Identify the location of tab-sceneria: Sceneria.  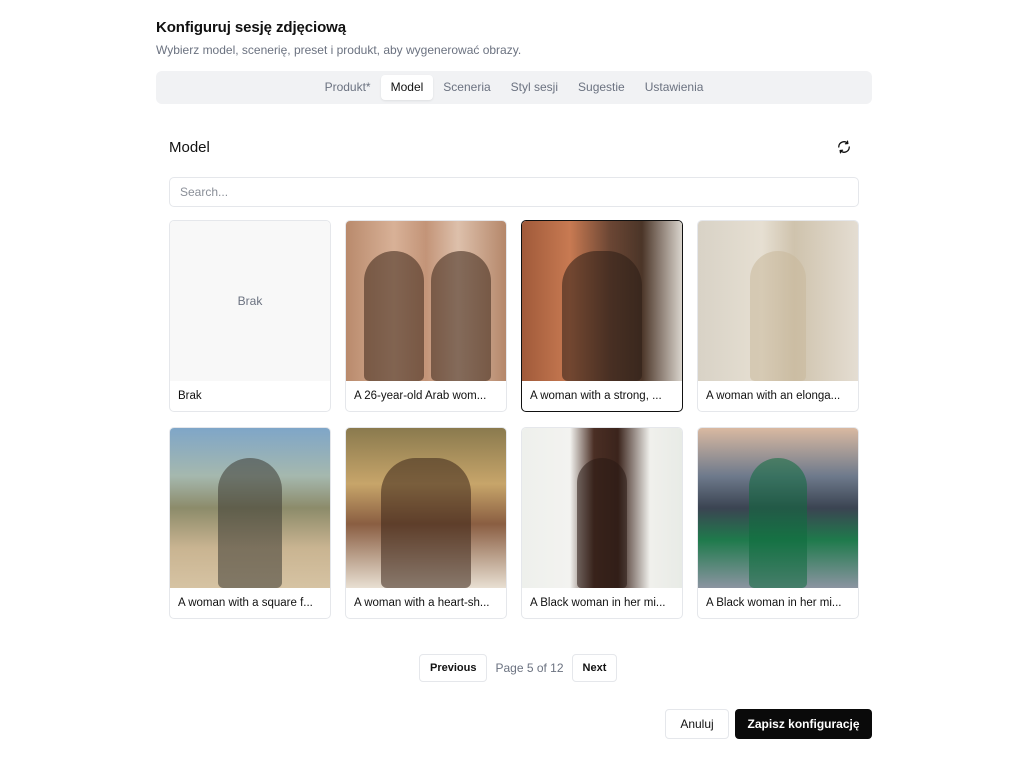
(466, 87).